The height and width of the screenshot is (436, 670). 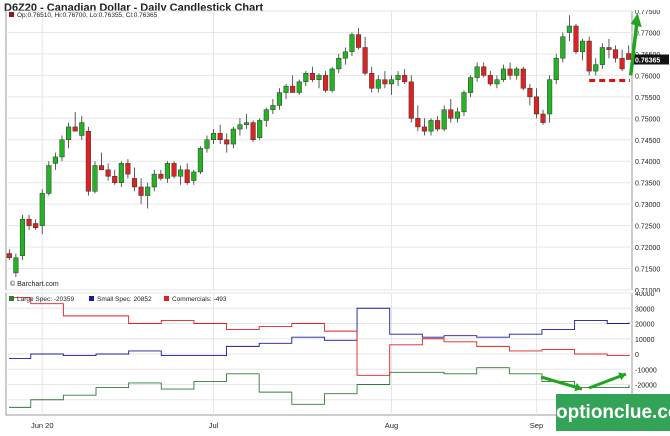 I want to click on price-tick-label: 0.77000, so click(x=647, y=33).